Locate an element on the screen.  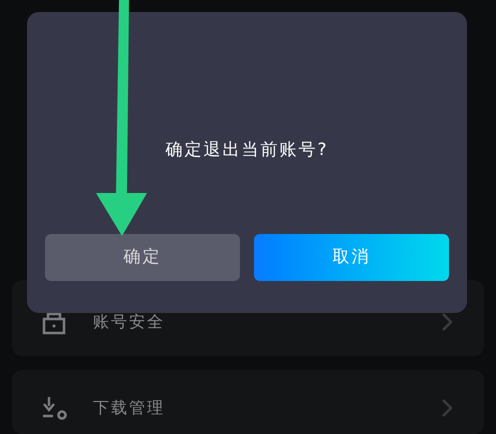
row-label: 账号安全 is located at coordinates (129, 322).